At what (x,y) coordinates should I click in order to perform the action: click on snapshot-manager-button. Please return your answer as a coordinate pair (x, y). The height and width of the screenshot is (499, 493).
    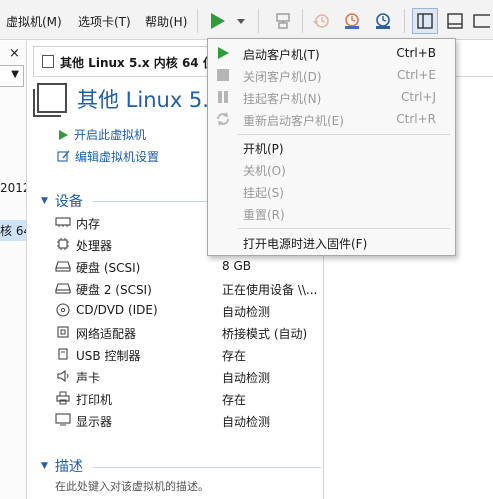
    Looking at the image, I should click on (383, 21).